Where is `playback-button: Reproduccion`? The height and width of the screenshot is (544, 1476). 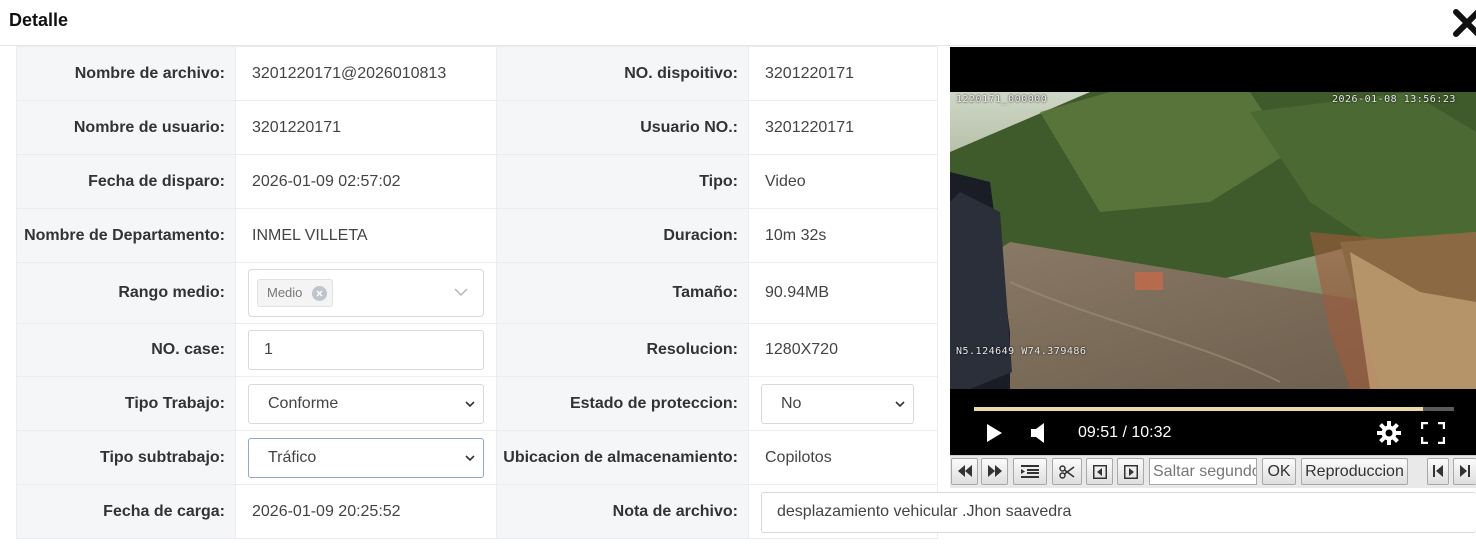
playback-button: Reproduccion is located at coordinates (1354, 471).